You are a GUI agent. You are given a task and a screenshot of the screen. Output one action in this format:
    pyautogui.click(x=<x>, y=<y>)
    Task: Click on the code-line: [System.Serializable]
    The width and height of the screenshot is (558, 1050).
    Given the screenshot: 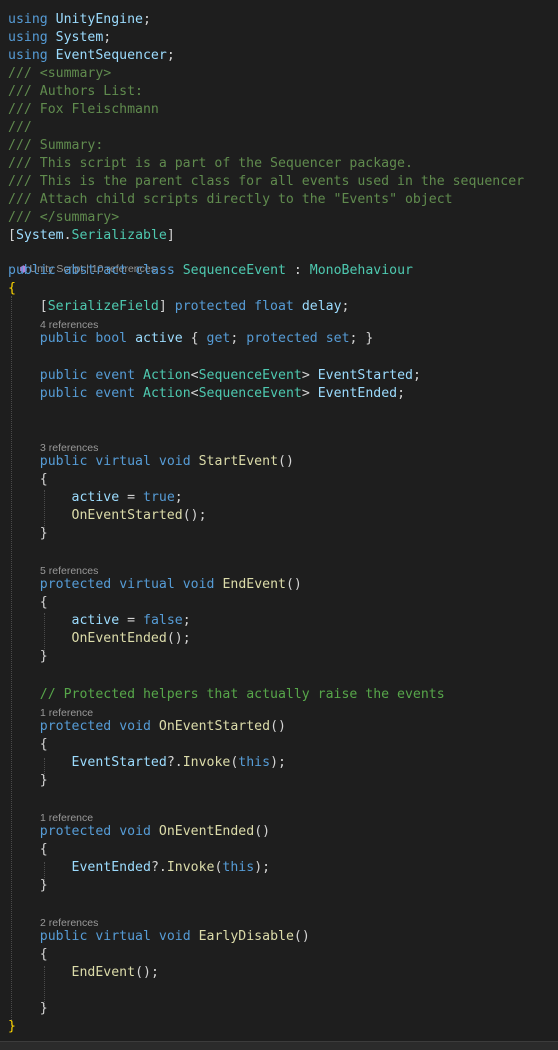 What is the action you would take?
    pyautogui.click(x=283, y=236)
    